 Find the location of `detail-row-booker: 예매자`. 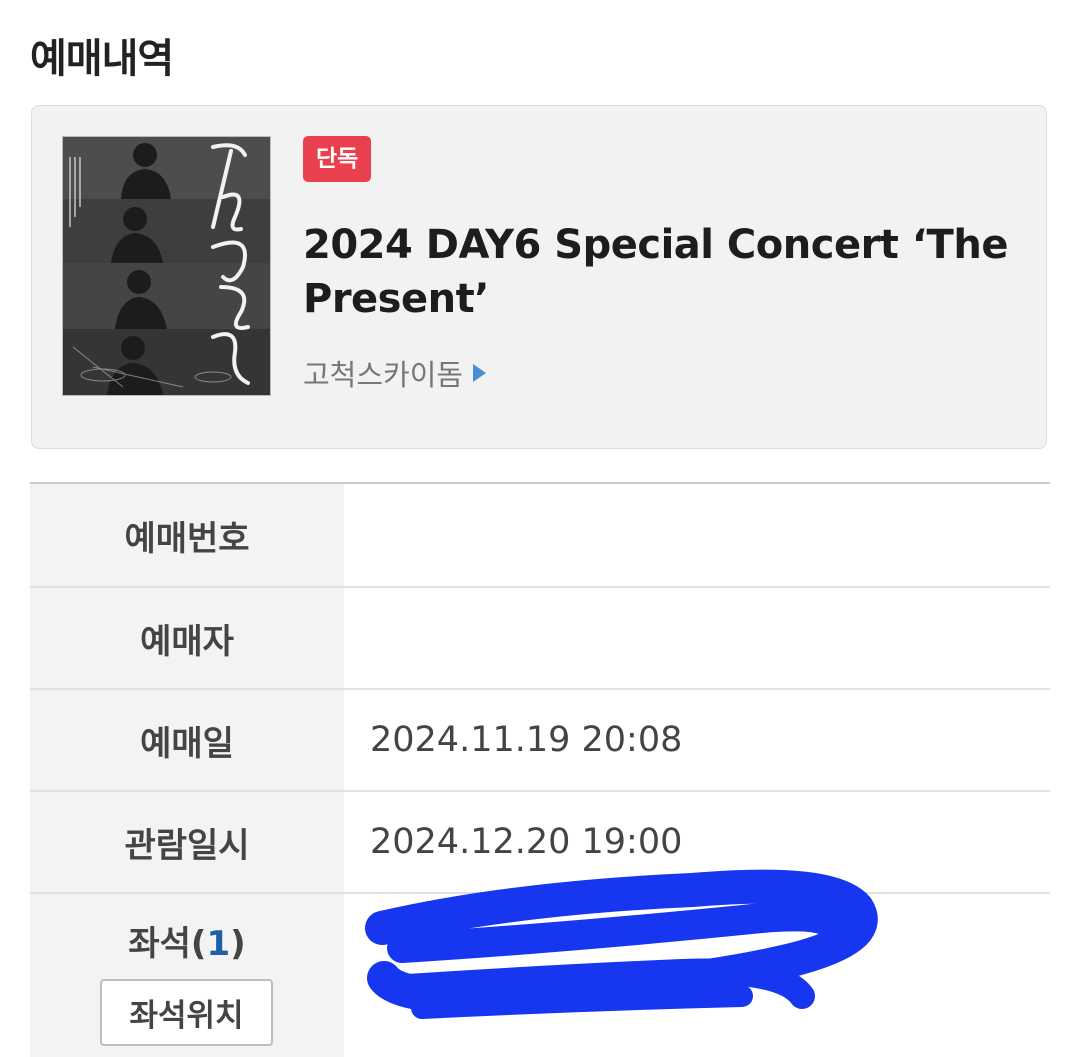

detail-row-booker: 예매자 is located at coordinates (540, 639).